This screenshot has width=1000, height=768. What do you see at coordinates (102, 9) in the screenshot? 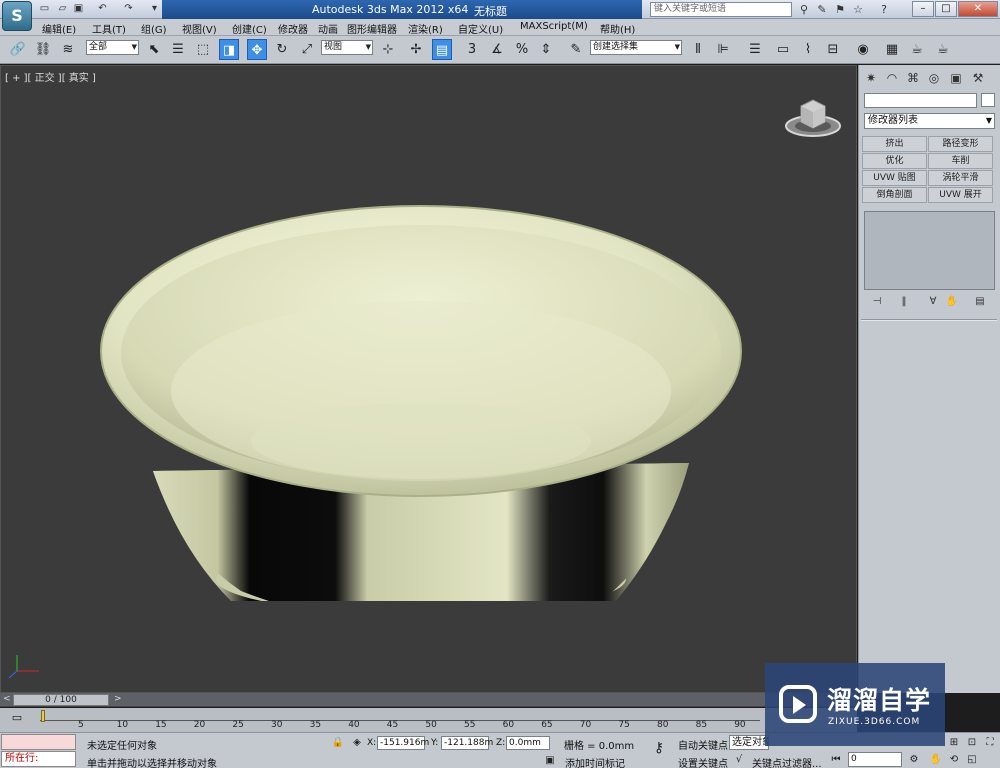
I see `undo-icon: ↶` at bounding box center [102, 9].